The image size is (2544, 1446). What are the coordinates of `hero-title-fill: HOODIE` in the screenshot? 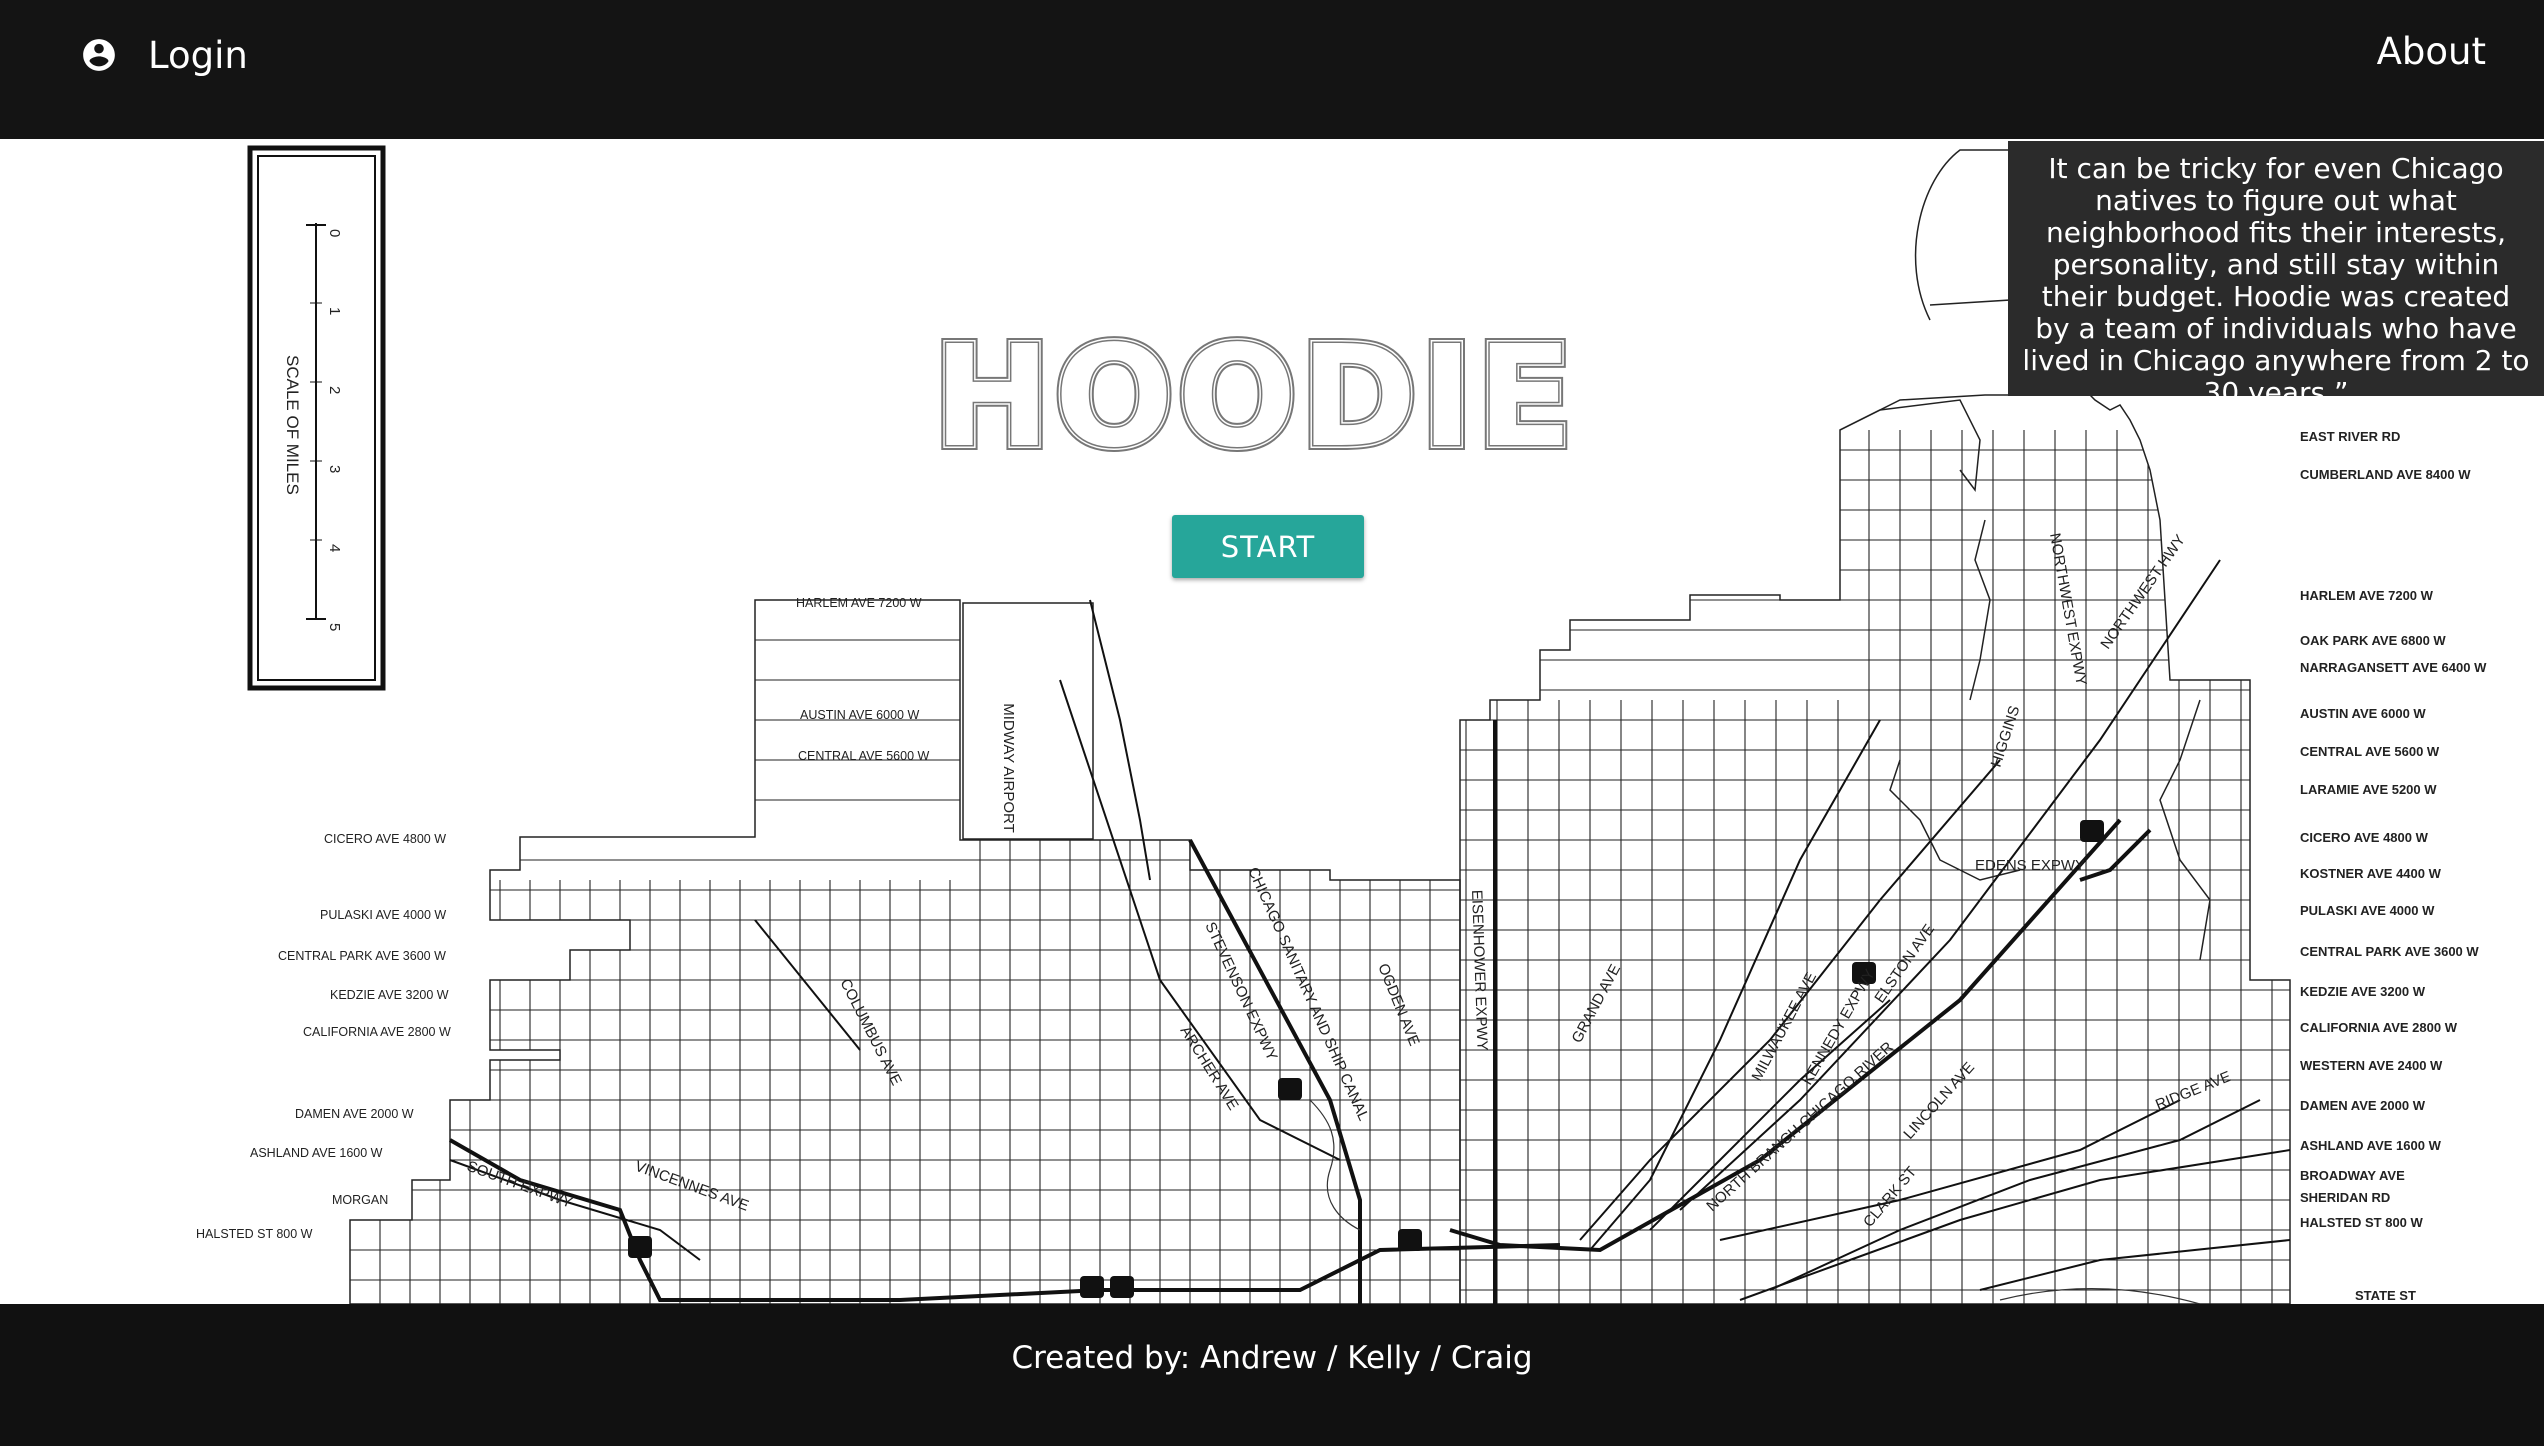 It's located at (1254, 395).